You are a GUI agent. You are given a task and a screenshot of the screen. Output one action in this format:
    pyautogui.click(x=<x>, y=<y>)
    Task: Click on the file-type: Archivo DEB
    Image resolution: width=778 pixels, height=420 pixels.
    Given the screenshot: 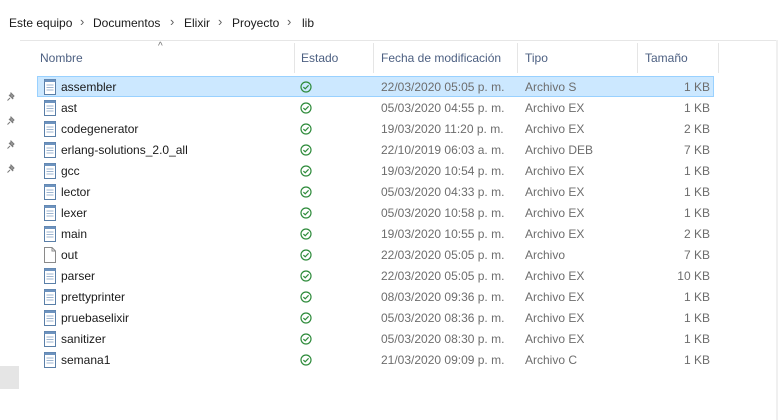 What is the action you would take?
    pyautogui.click(x=559, y=150)
    